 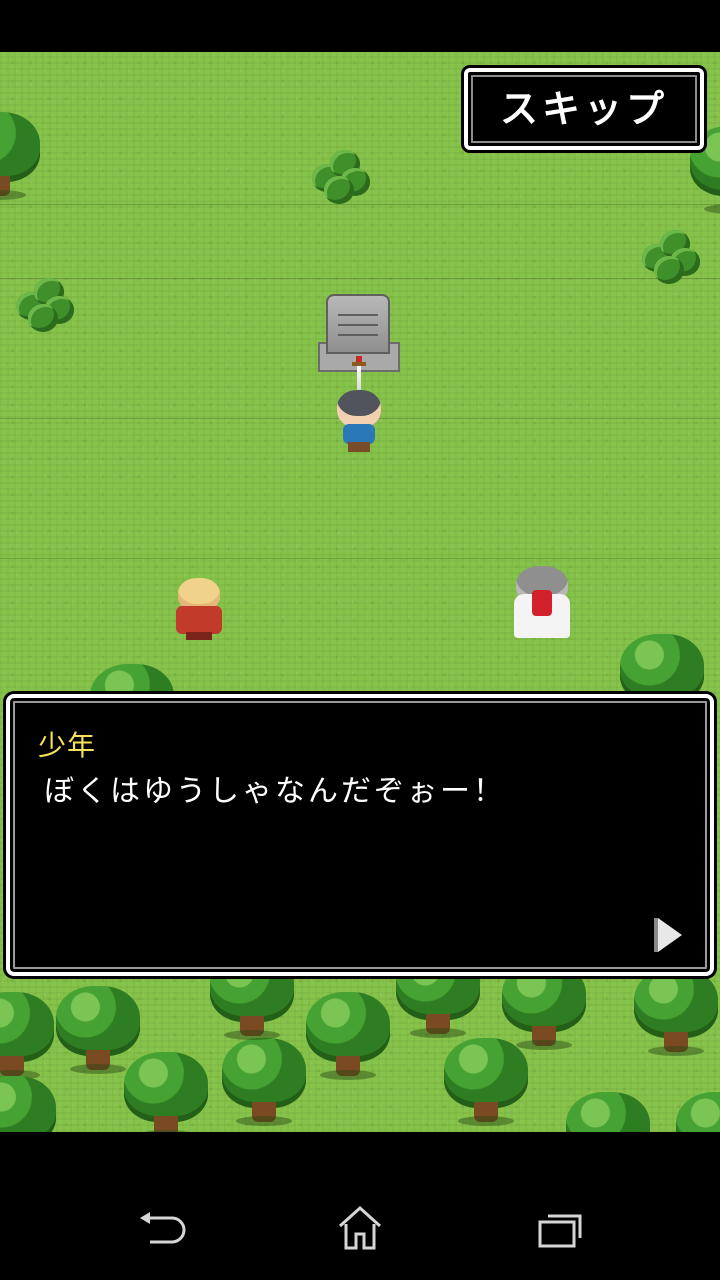 What do you see at coordinates (199, 609) in the screenshot?
I see `old-man-character` at bounding box center [199, 609].